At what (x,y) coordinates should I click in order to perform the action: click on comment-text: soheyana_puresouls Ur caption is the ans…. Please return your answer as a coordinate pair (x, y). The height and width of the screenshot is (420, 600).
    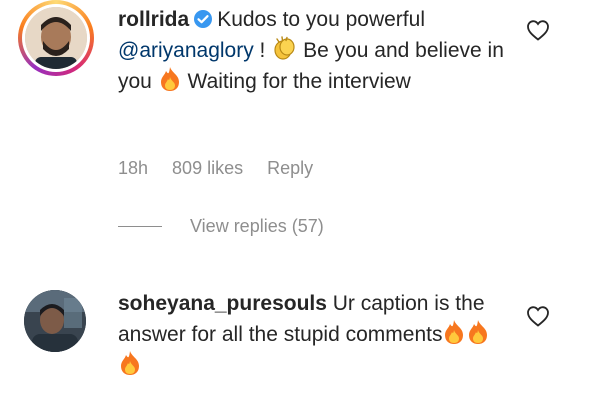
    Looking at the image, I should click on (313, 334).